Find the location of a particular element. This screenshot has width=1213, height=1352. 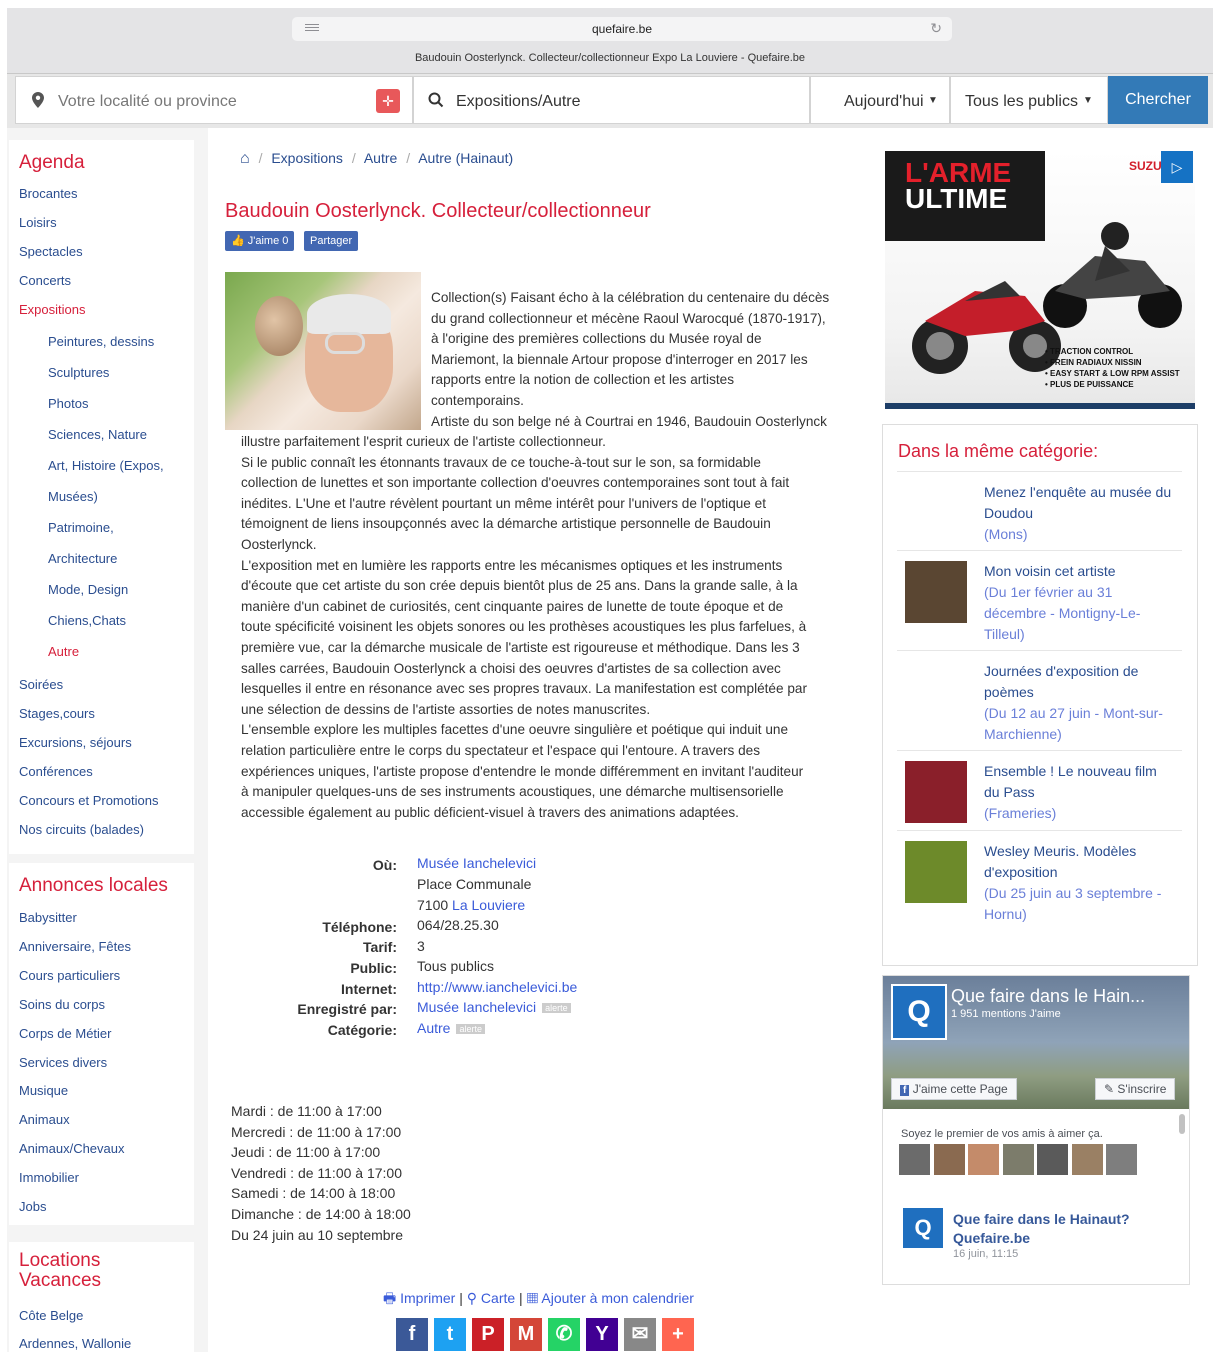

sidebar-item: Conférences is located at coordinates (56, 771).